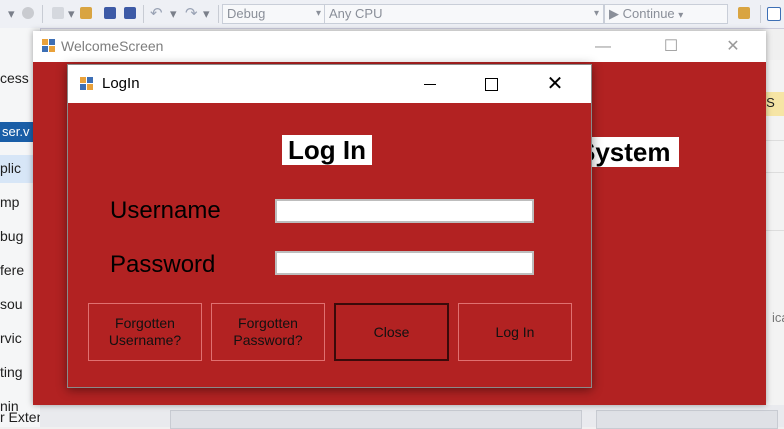  What do you see at coordinates (404, 211) in the screenshot?
I see `username-field` at bounding box center [404, 211].